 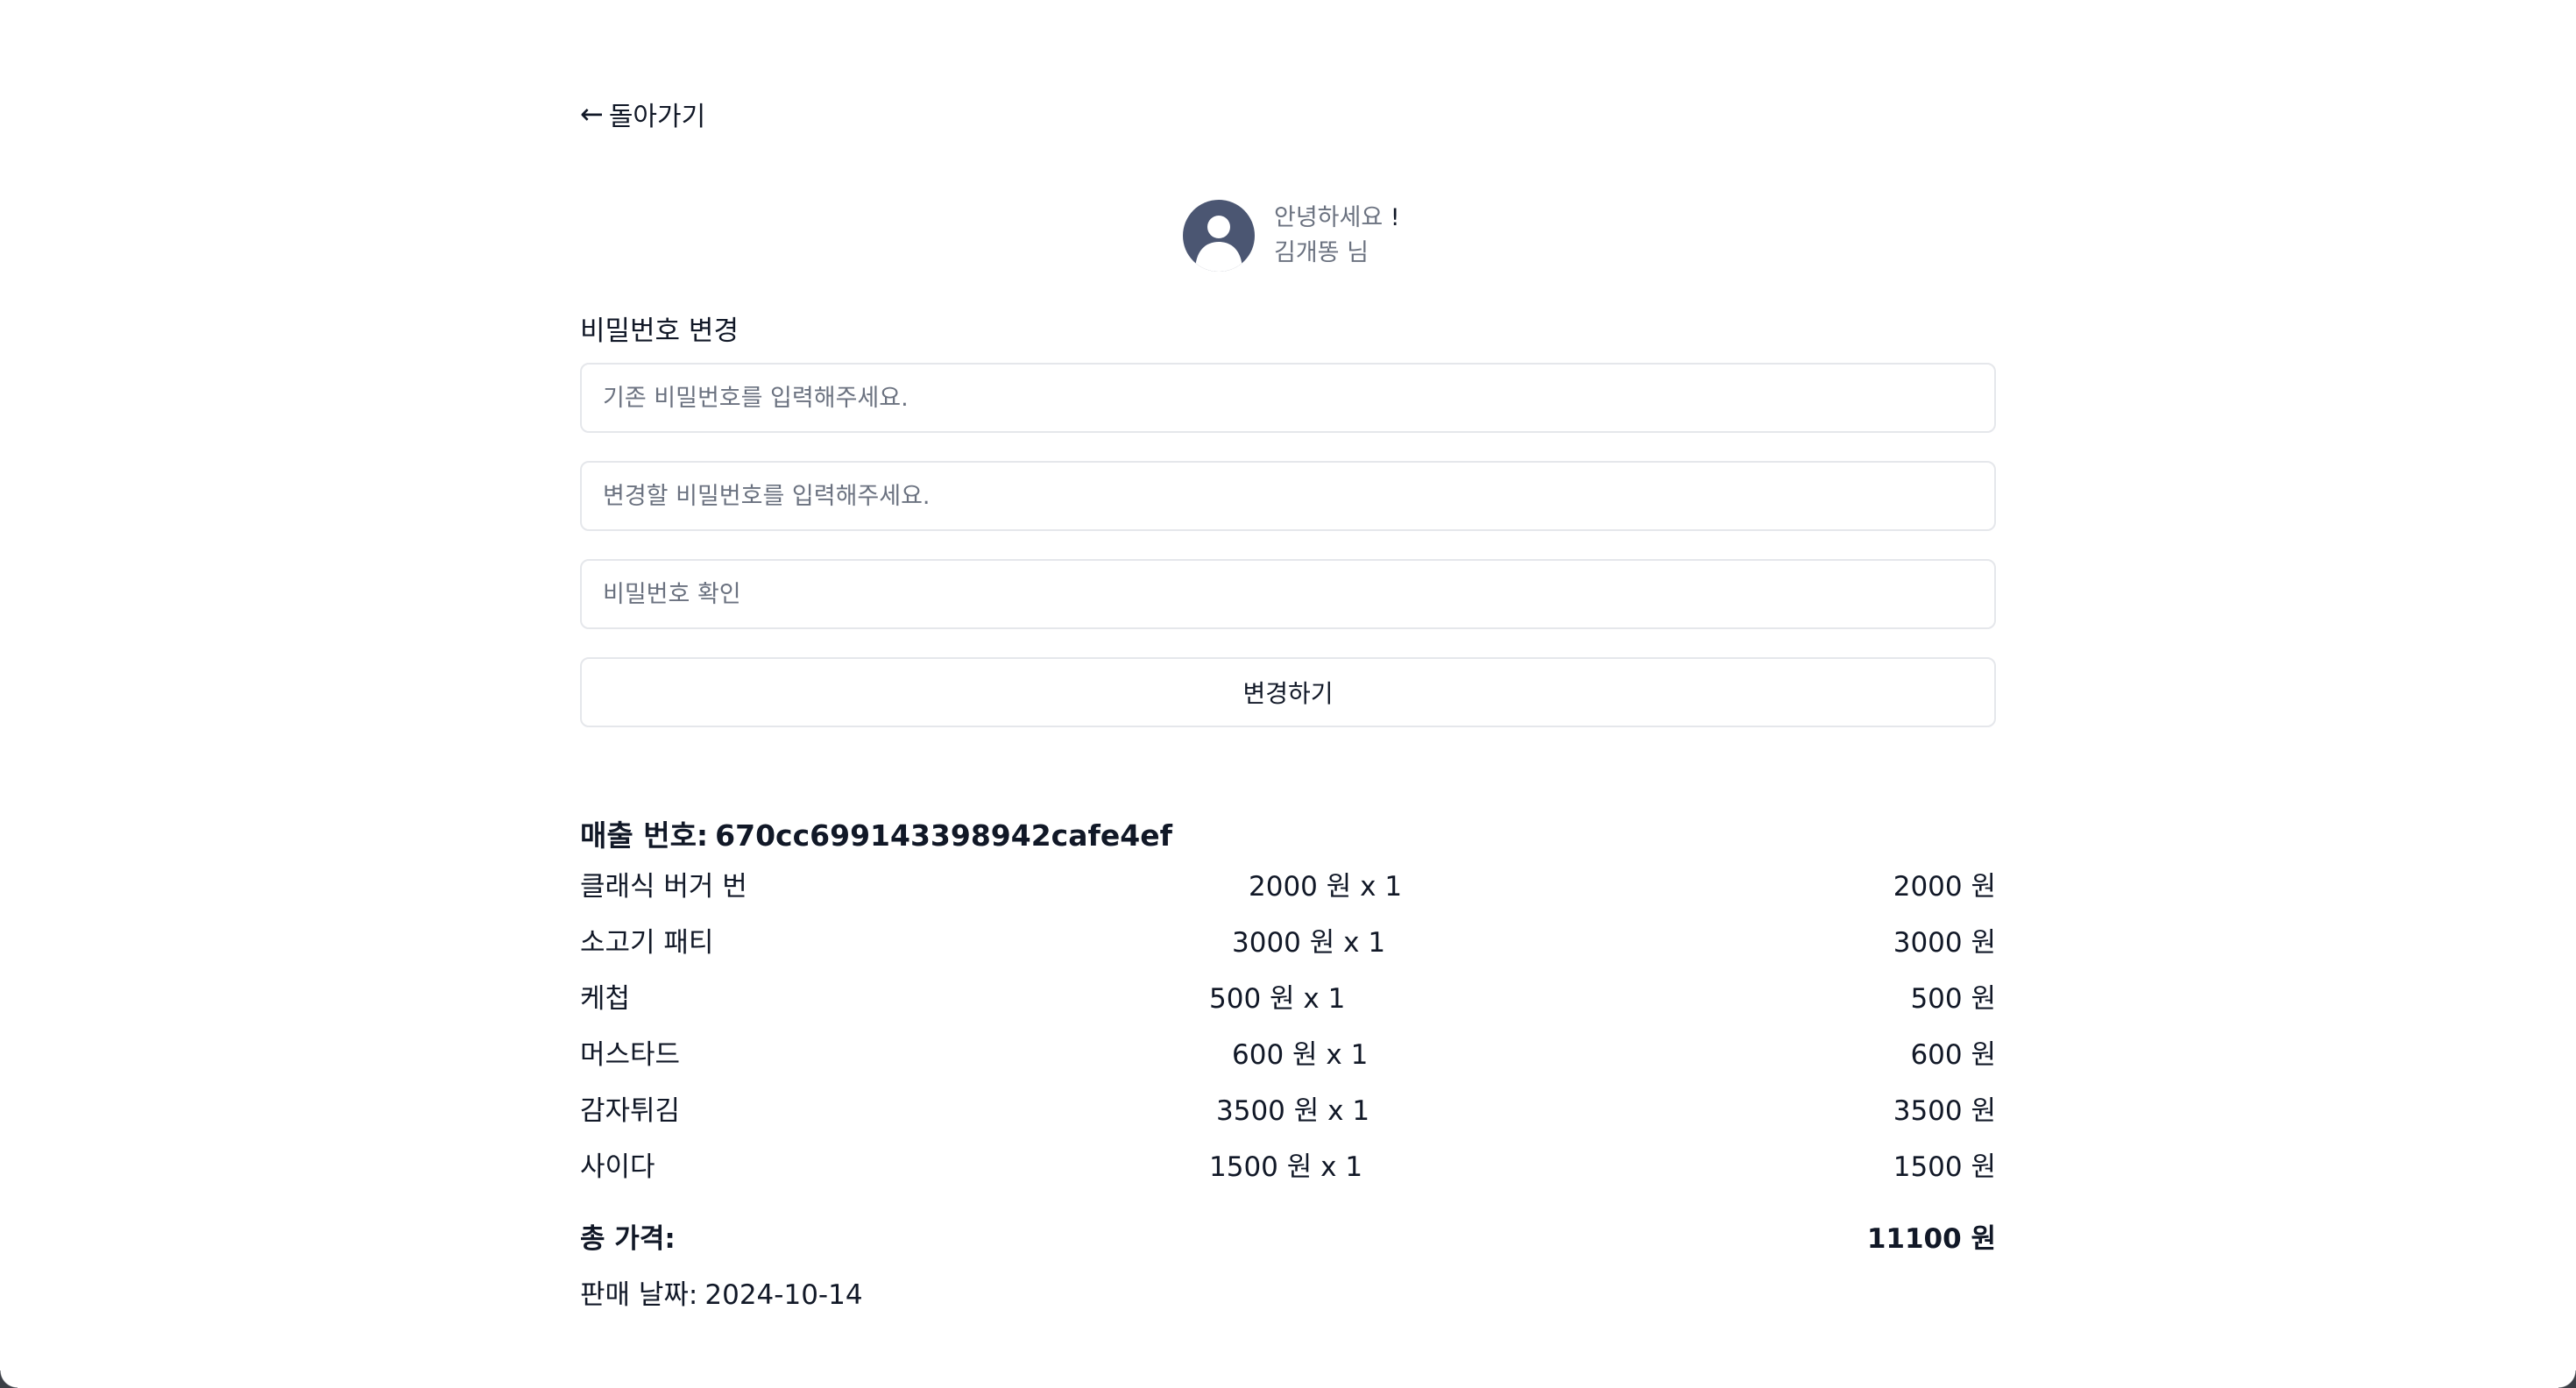 What do you see at coordinates (1277, 999) in the screenshot?
I see `item-unit-qty: 500 원 x 1` at bounding box center [1277, 999].